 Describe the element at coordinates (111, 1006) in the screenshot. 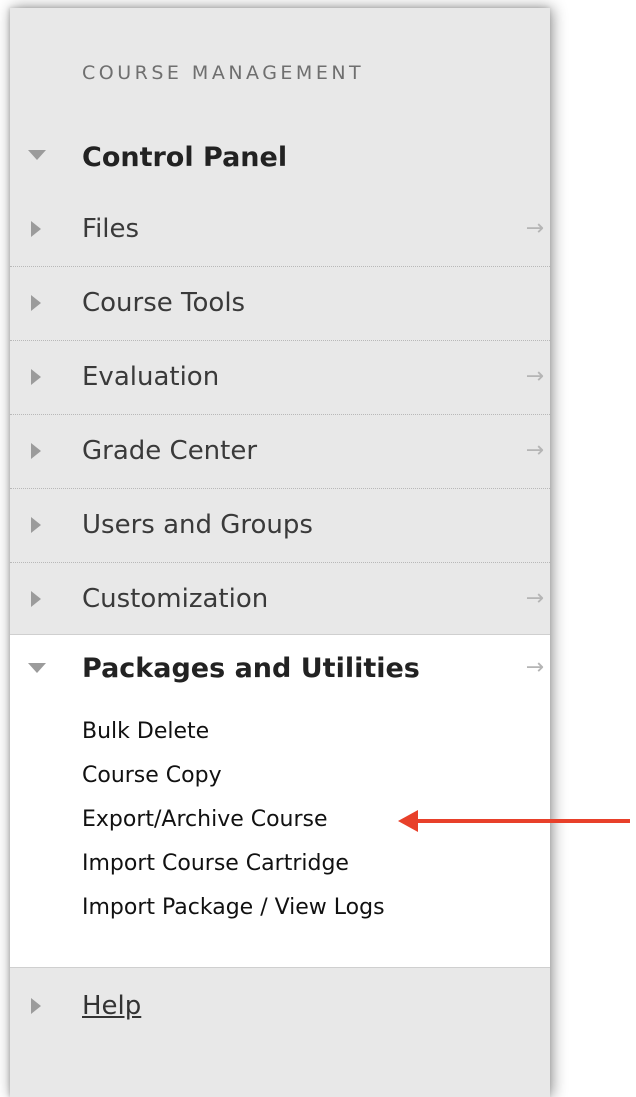

I see `help-link: Help` at that location.